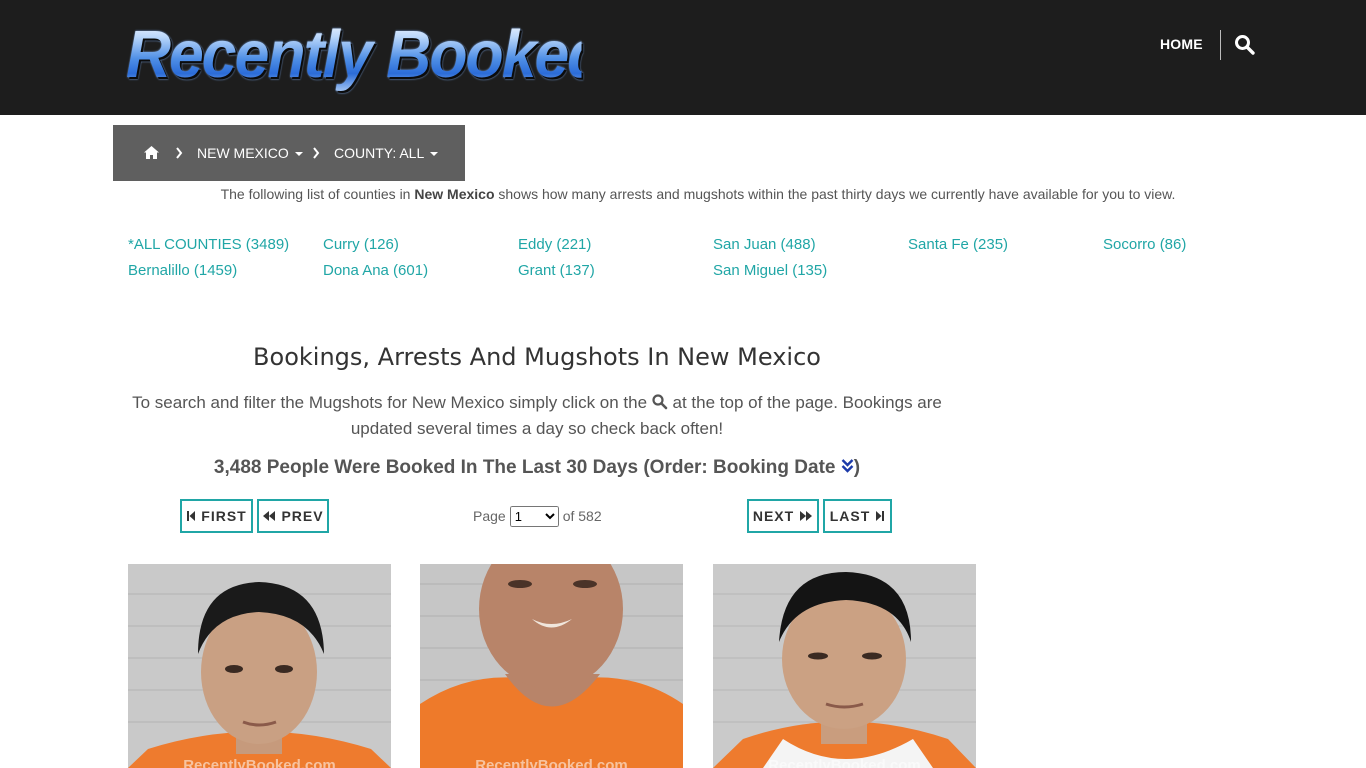  I want to click on page-total: of 582, so click(582, 516).